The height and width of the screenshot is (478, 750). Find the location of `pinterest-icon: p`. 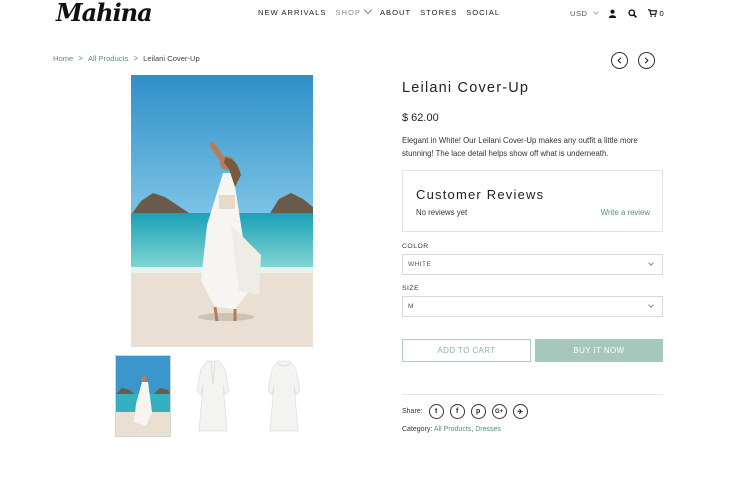

pinterest-icon: p is located at coordinates (478, 411).